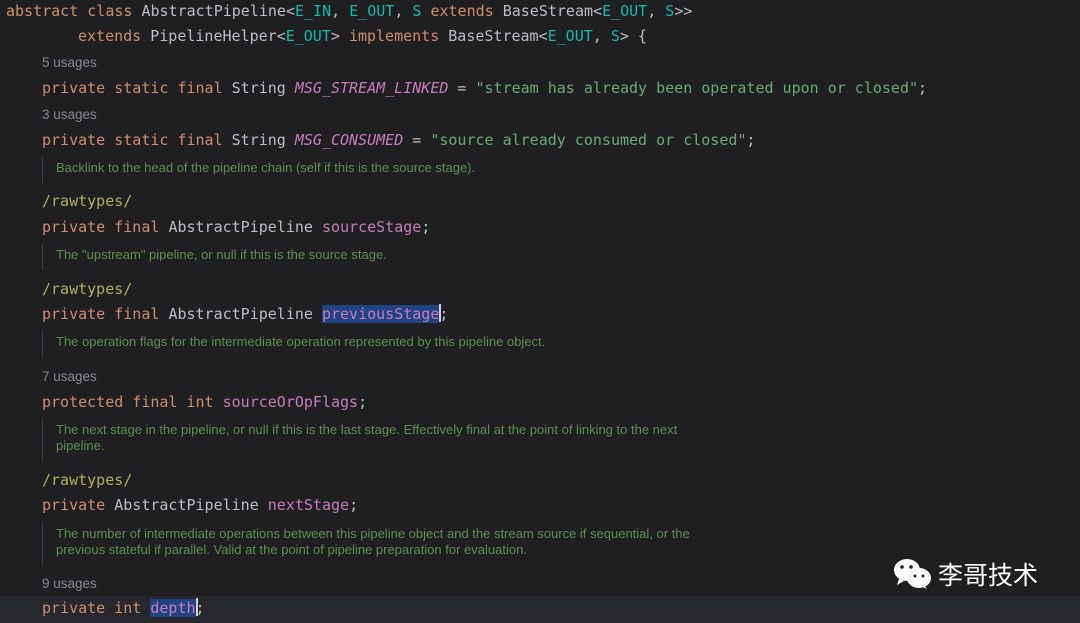  Describe the element at coordinates (561, 402) in the screenshot. I see `field-source-or-op-flags: protected final int sourceOrOpFlags;` at that location.